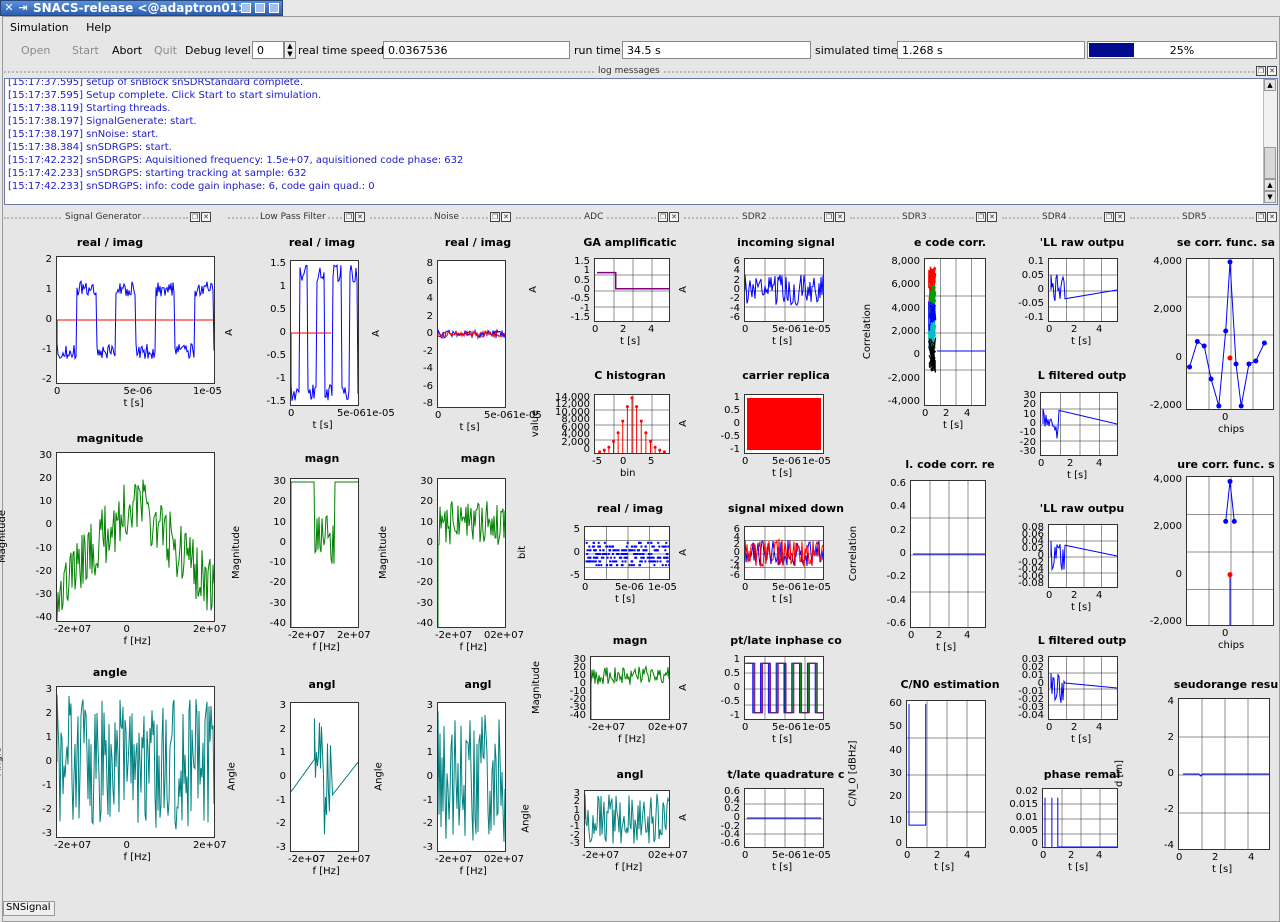 This screenshot has width=1280, height=922. Describe the element at coordinates (786, 727) in the screenshot. I see `sdr2d-xtick: 5e-06` at that location.